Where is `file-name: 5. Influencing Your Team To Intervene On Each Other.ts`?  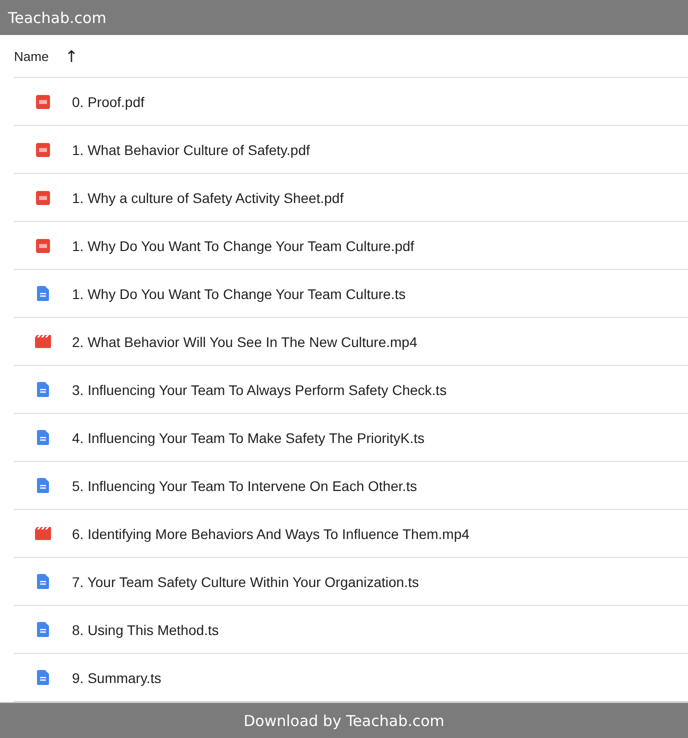 file-name: 5. Influencing Your Team To Intervene On Each Other.ts is located at coordinates (245, 486).